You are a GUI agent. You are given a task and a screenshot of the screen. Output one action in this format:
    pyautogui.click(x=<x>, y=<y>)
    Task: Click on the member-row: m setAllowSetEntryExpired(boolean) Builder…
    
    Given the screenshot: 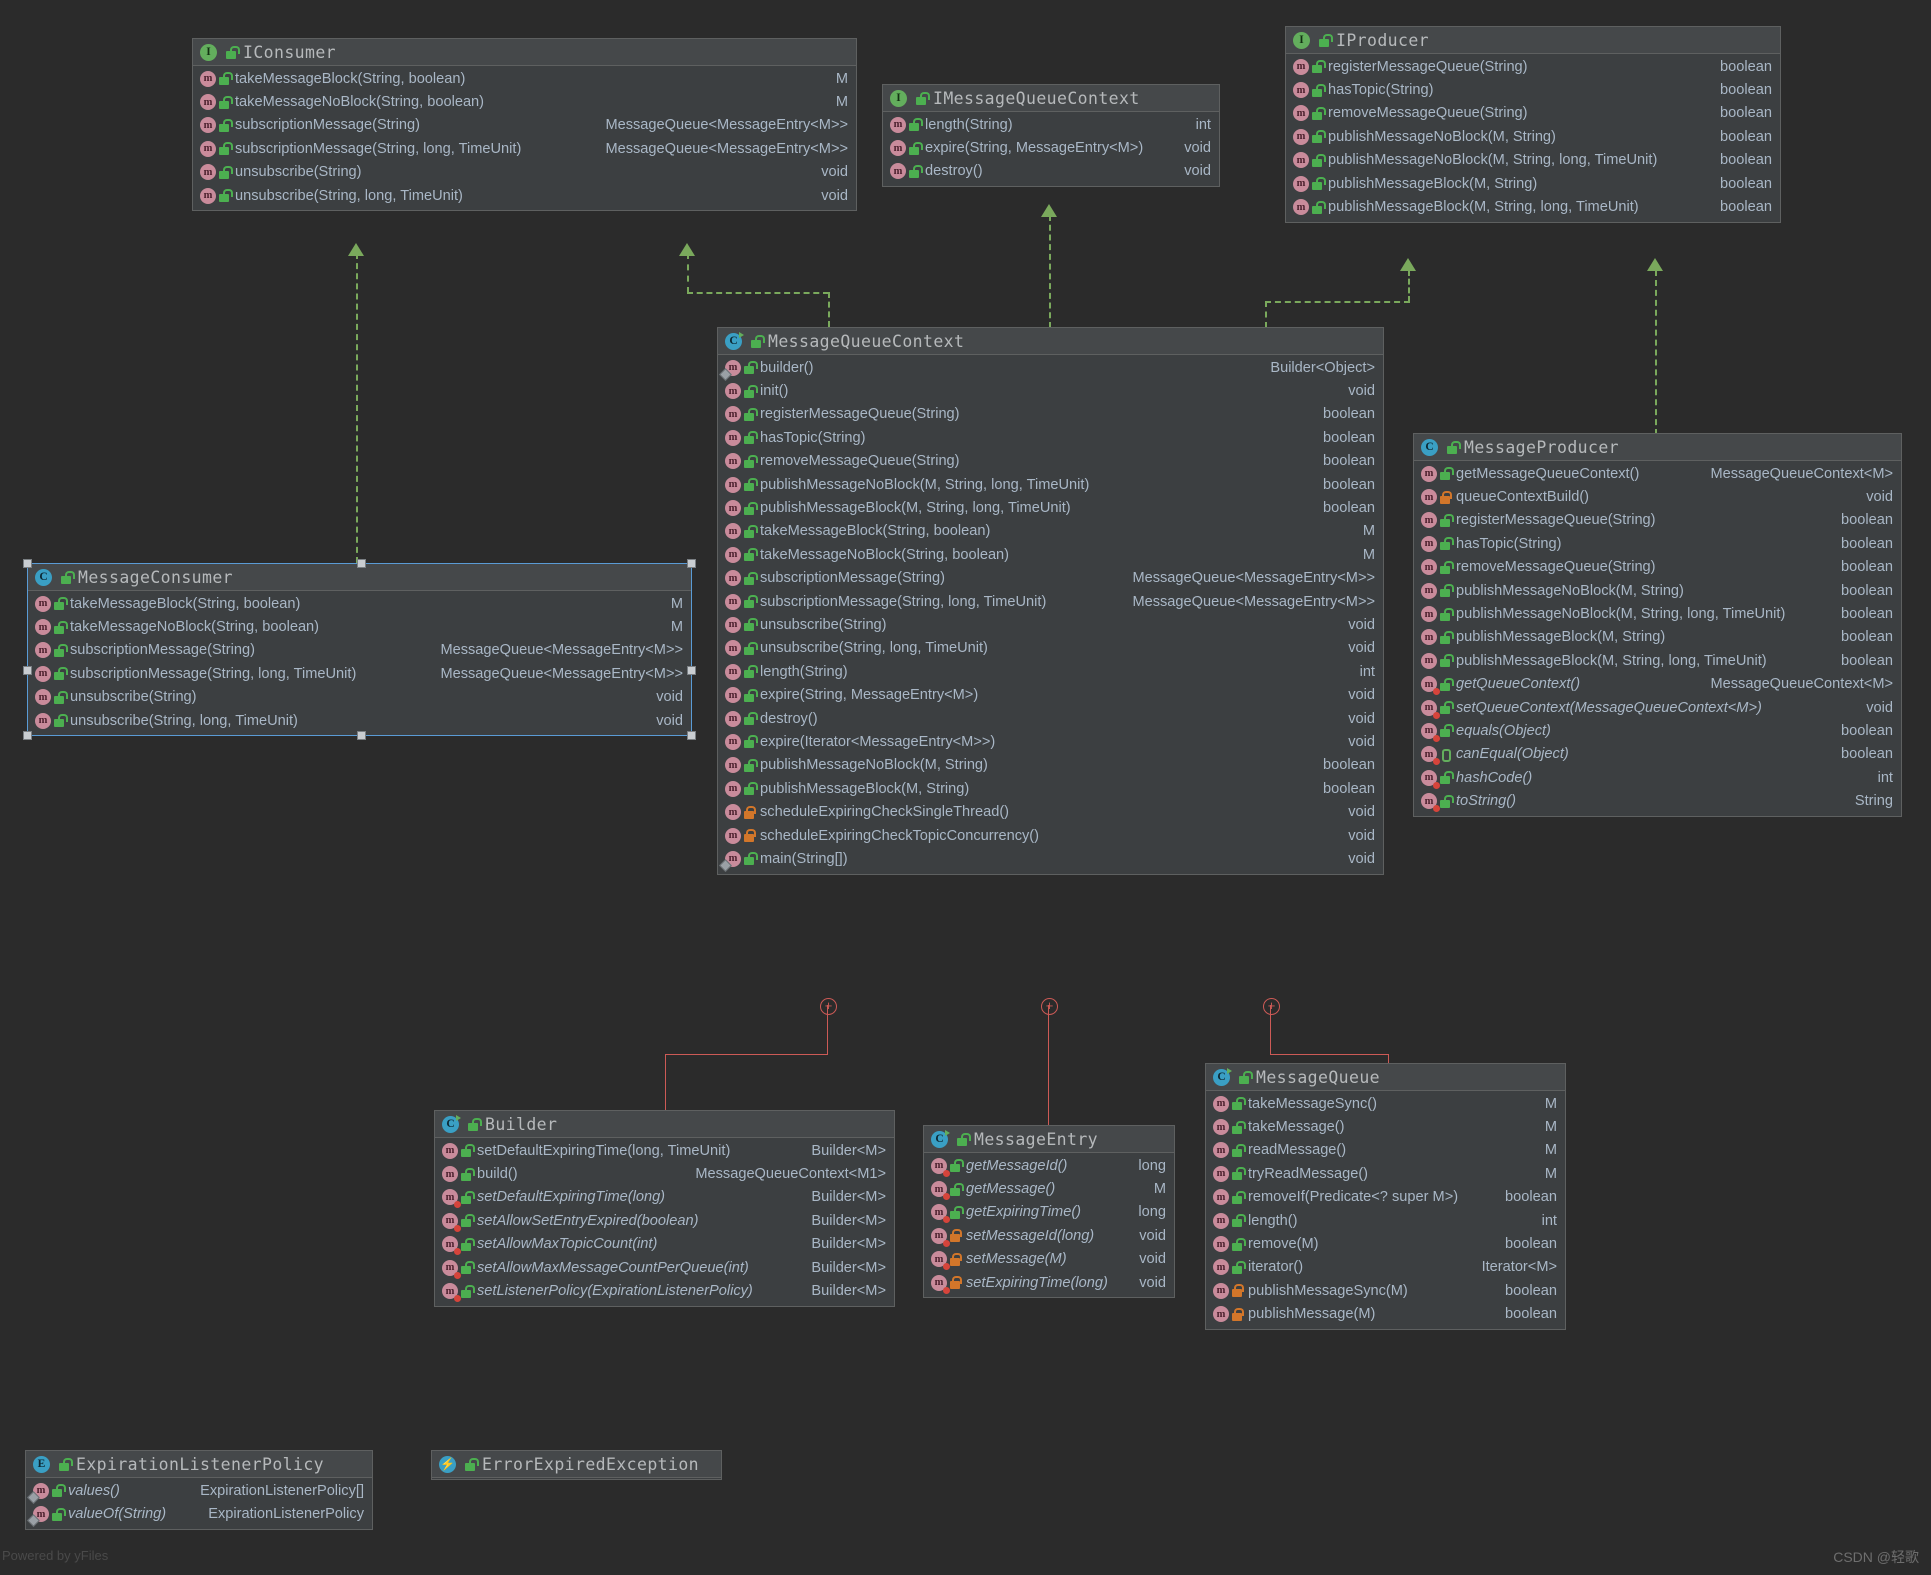 What is the action you would take?
    pyautogui.click(x=664, y=1220)
    